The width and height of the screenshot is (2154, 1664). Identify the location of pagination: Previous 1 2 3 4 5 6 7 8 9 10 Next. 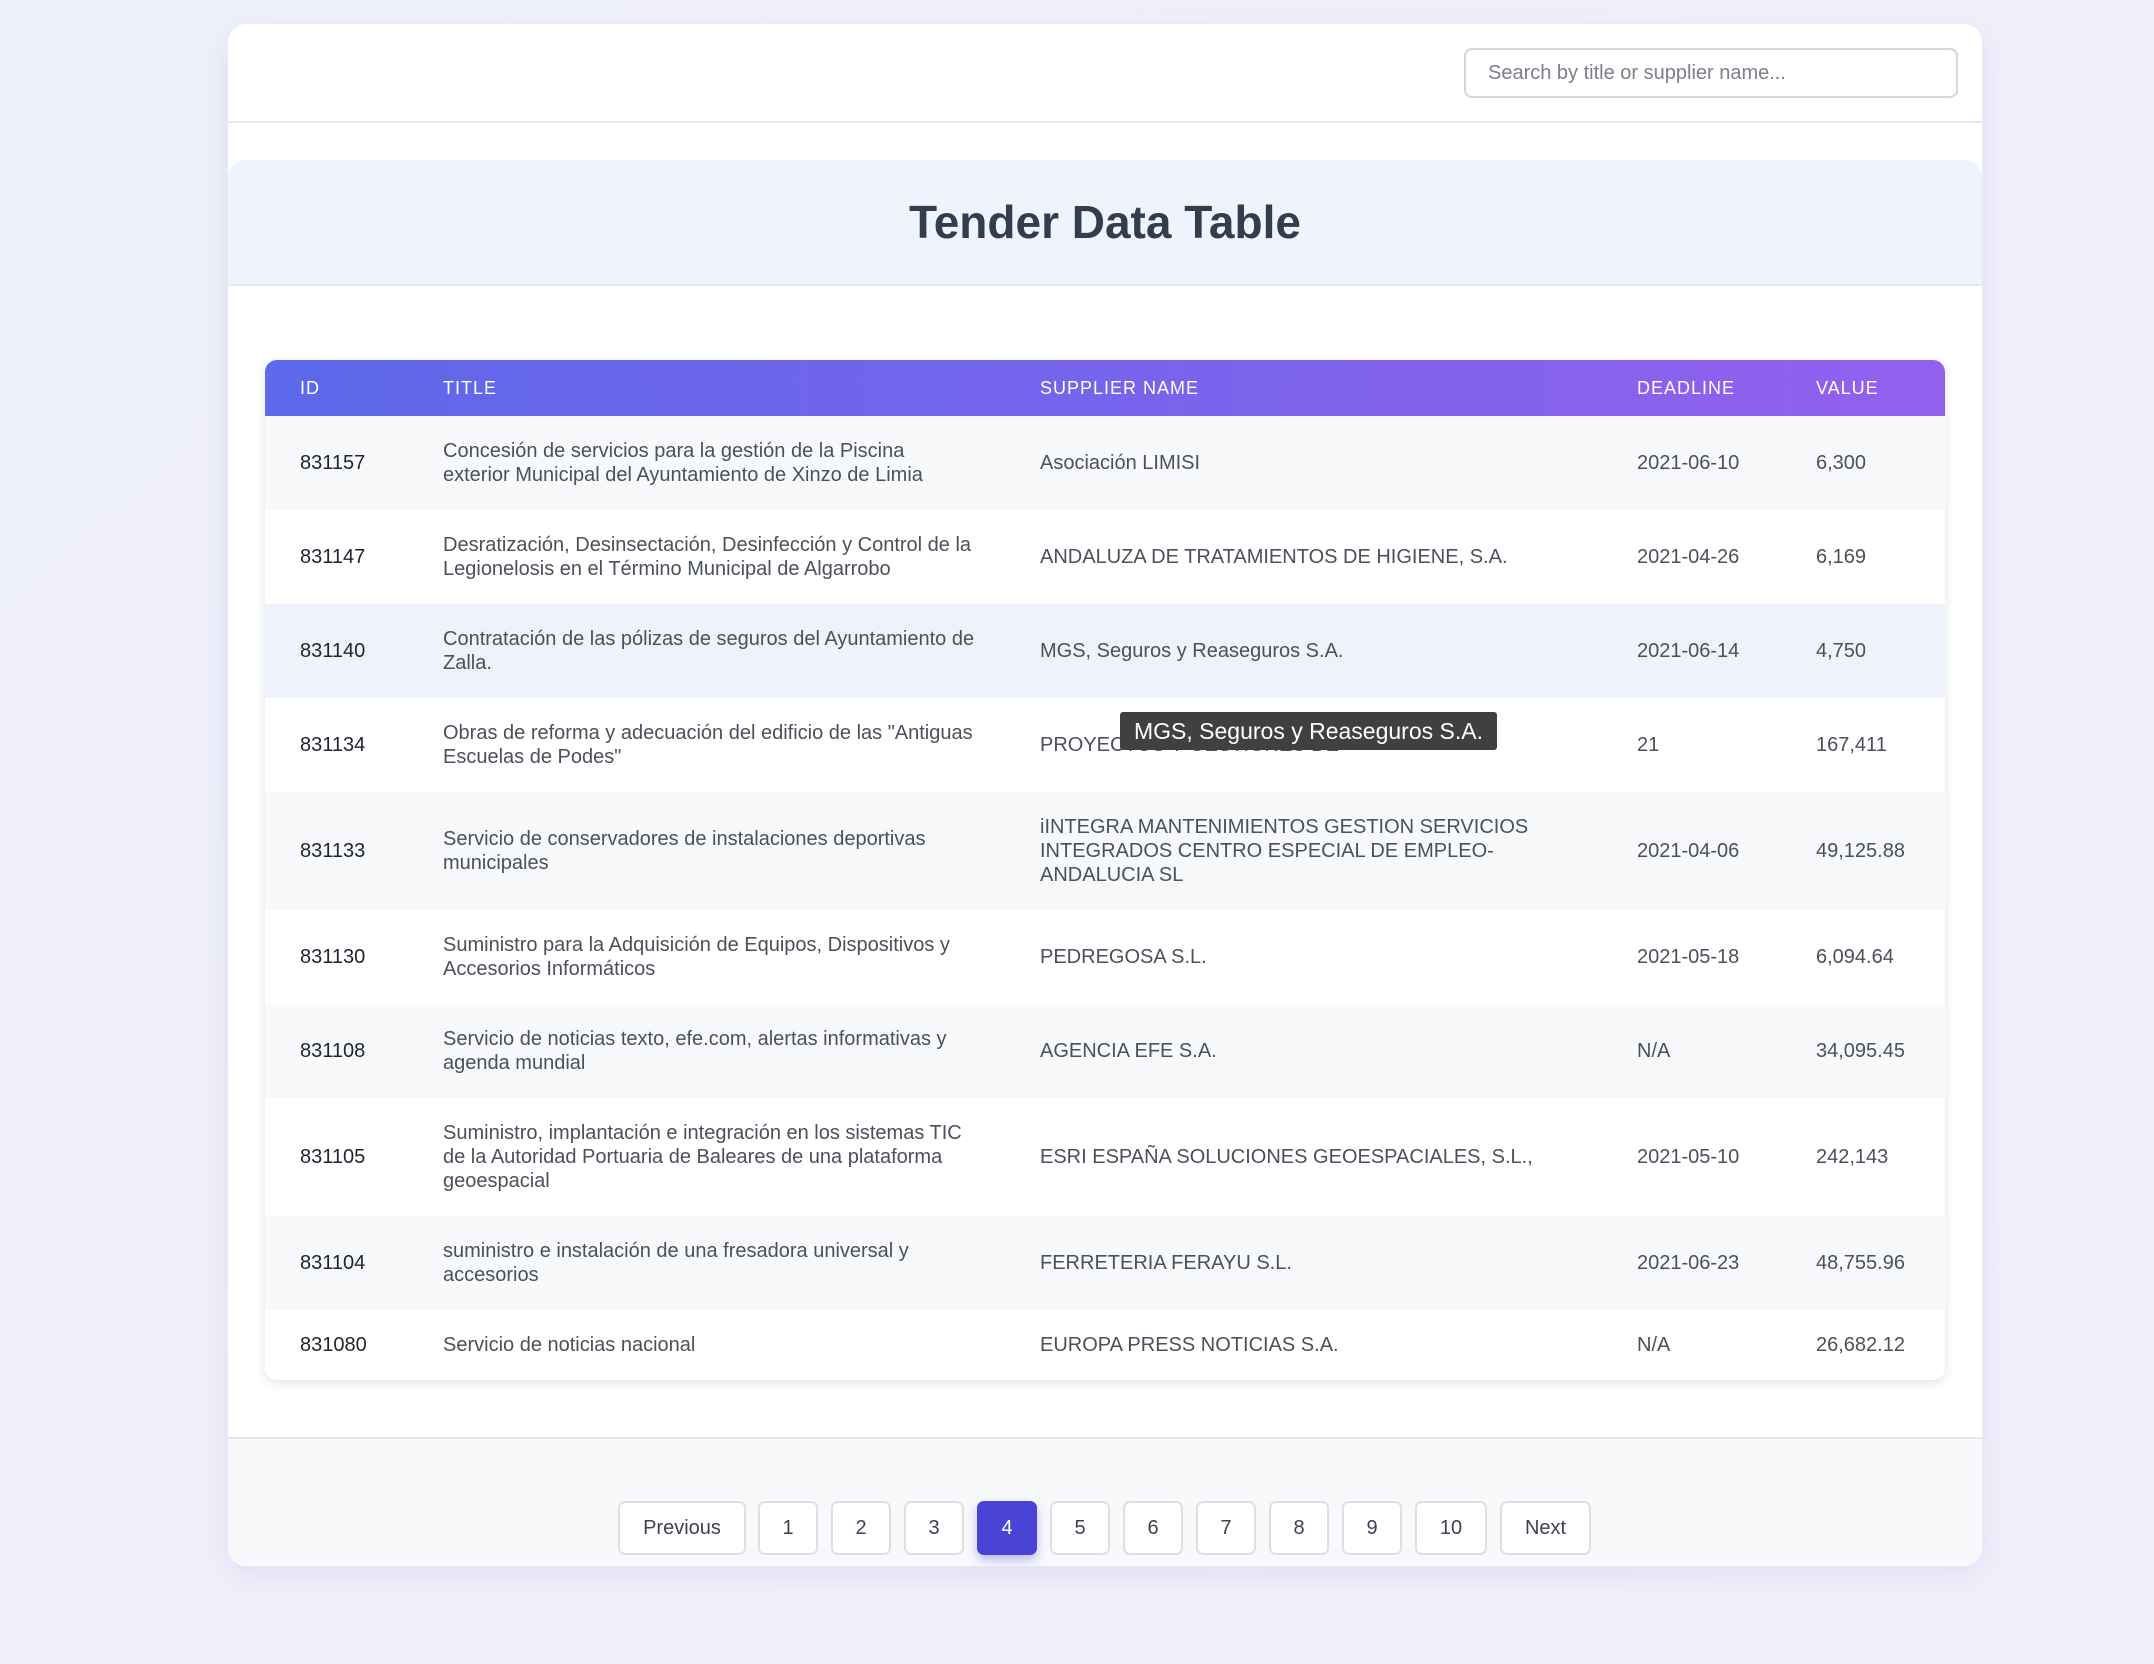
(1105, 1529).